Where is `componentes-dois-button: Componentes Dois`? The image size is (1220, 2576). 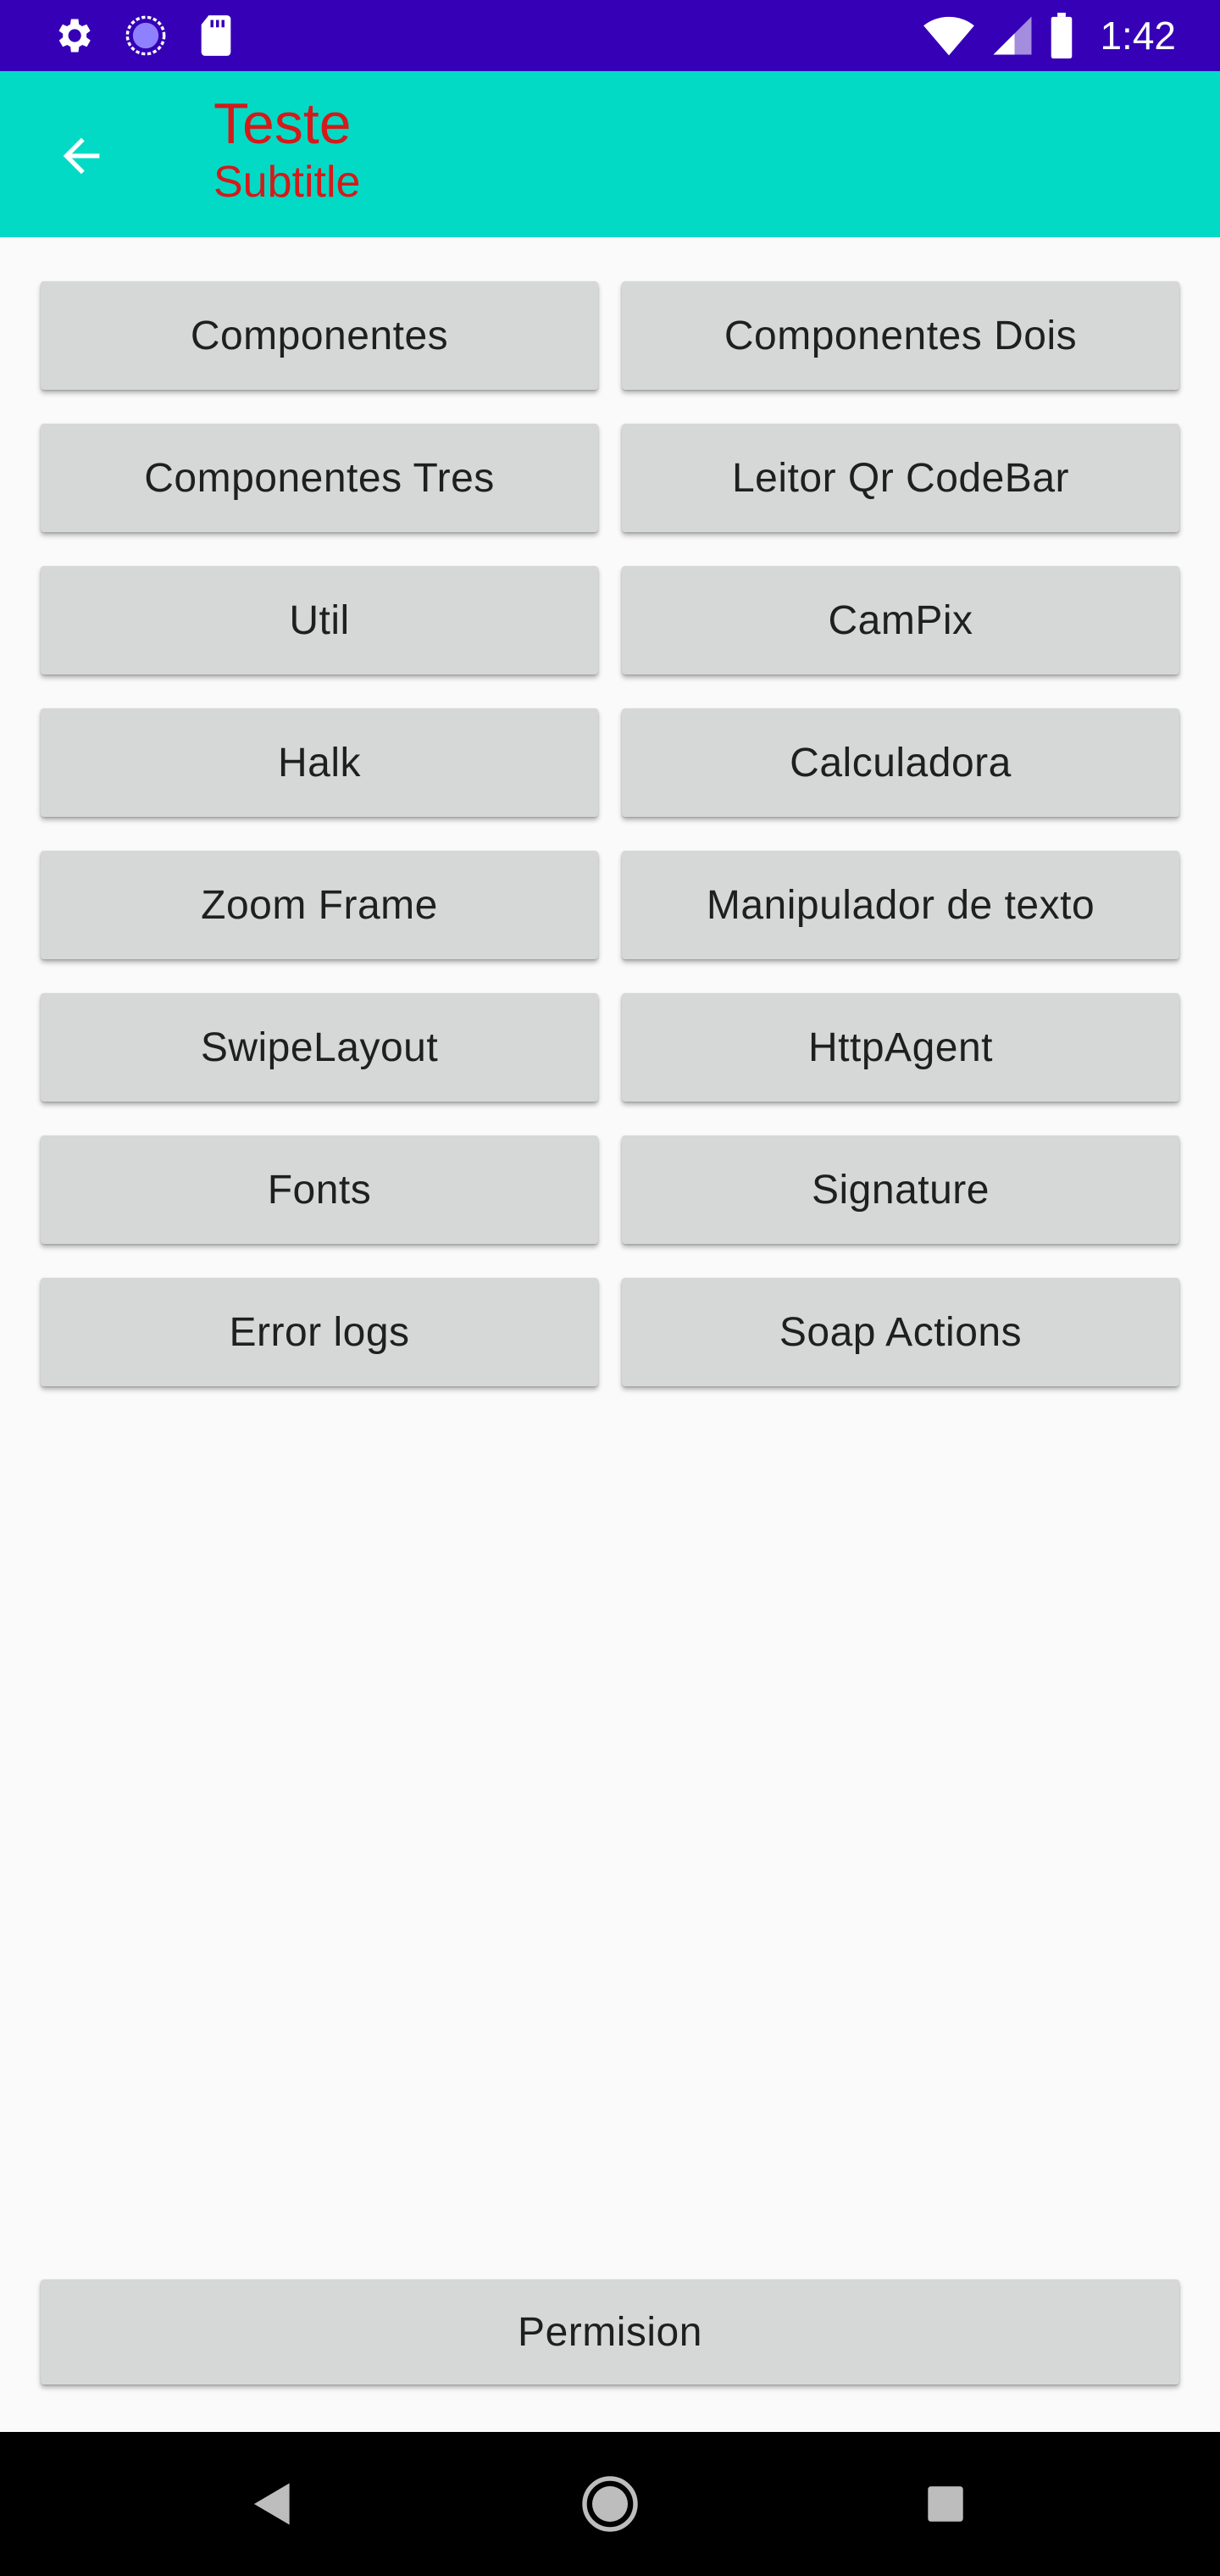 componentes-dois-button: Componentes Dois is located at coordinates (900, 335).